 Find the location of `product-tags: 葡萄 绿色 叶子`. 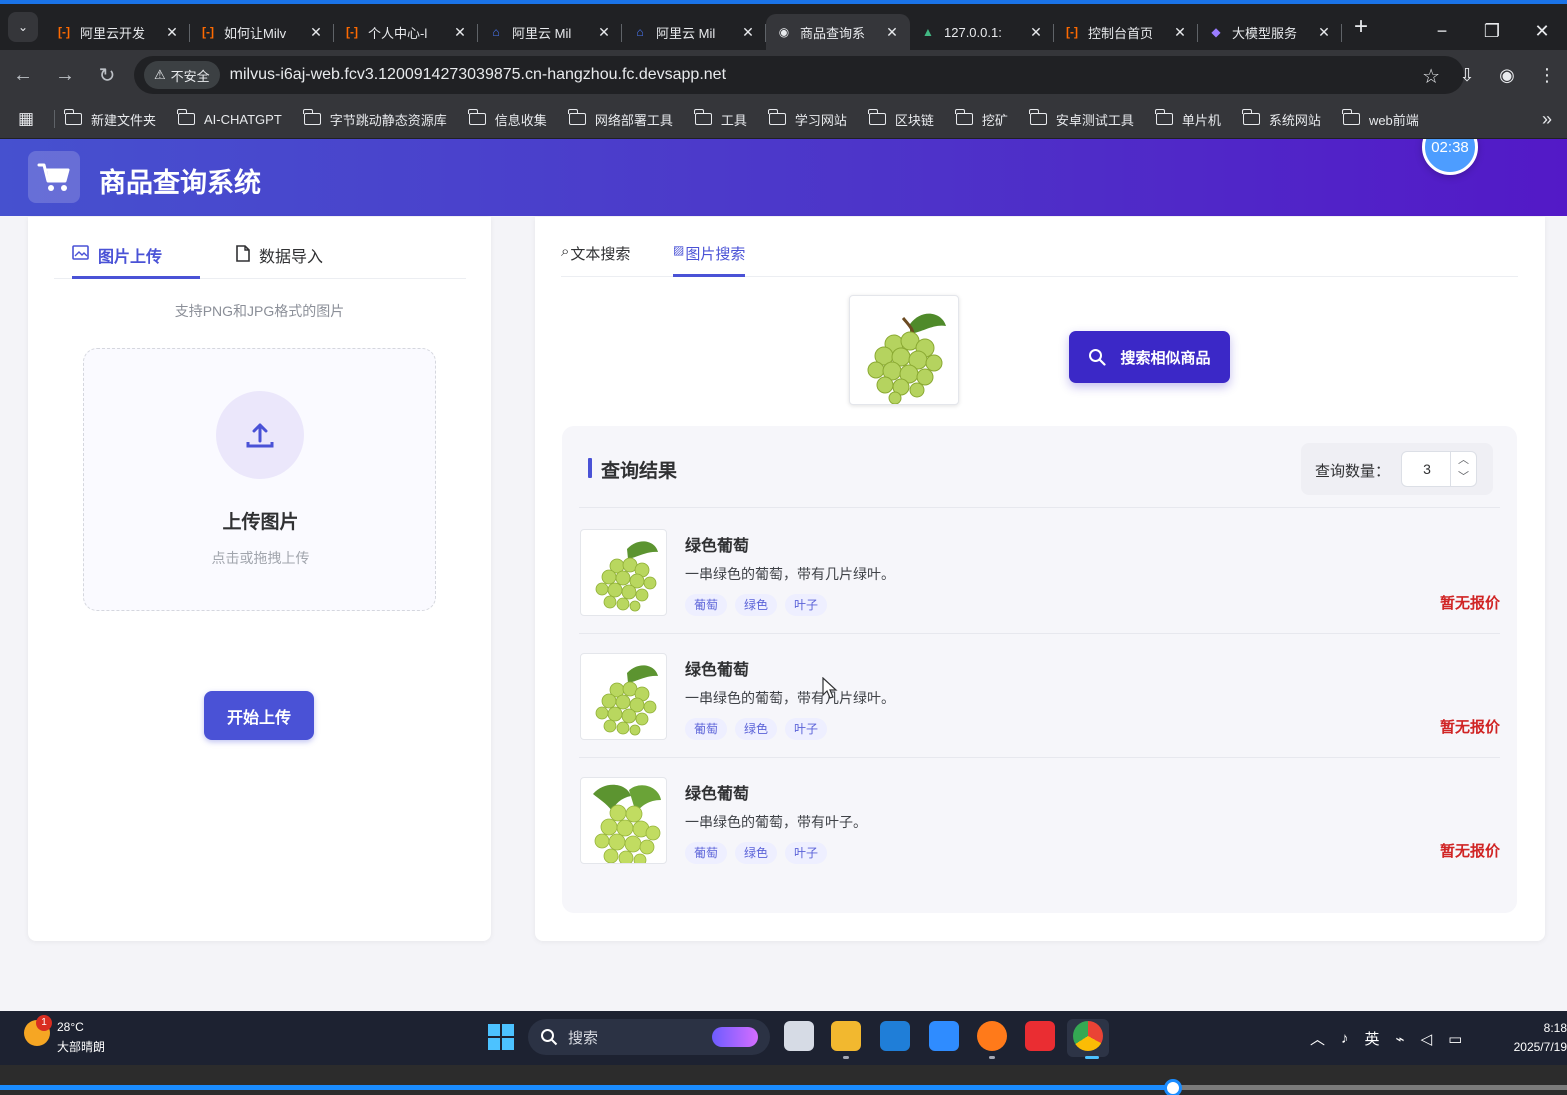

product-tags: 葡萄 绿色 叶子 is located at coordinates (760, 729).